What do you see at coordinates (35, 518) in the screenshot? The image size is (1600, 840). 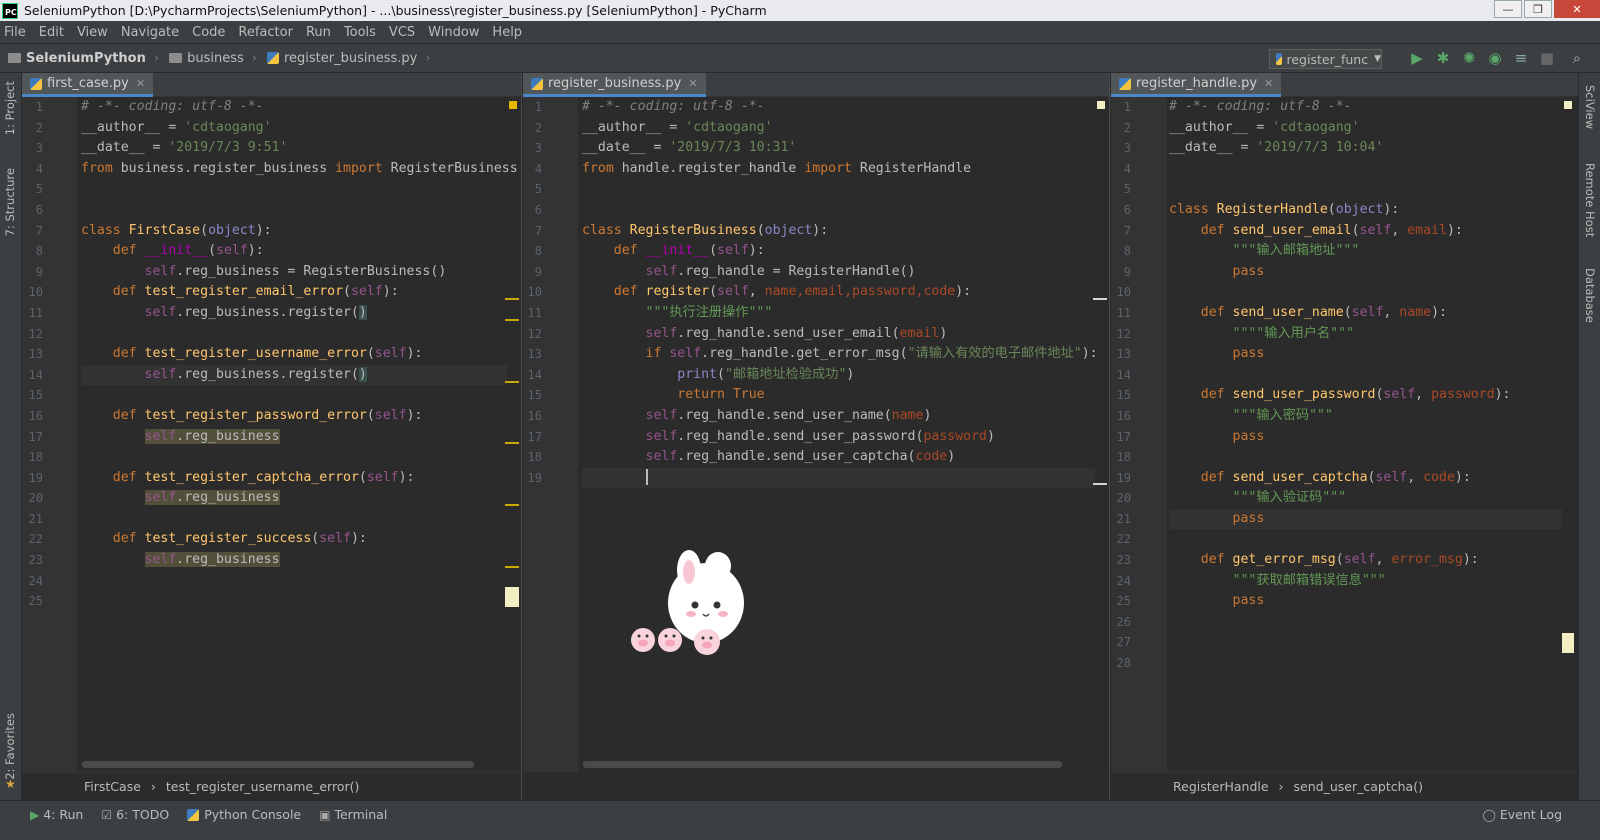 I see `line-number: 21` at bounding box center [35, 518].